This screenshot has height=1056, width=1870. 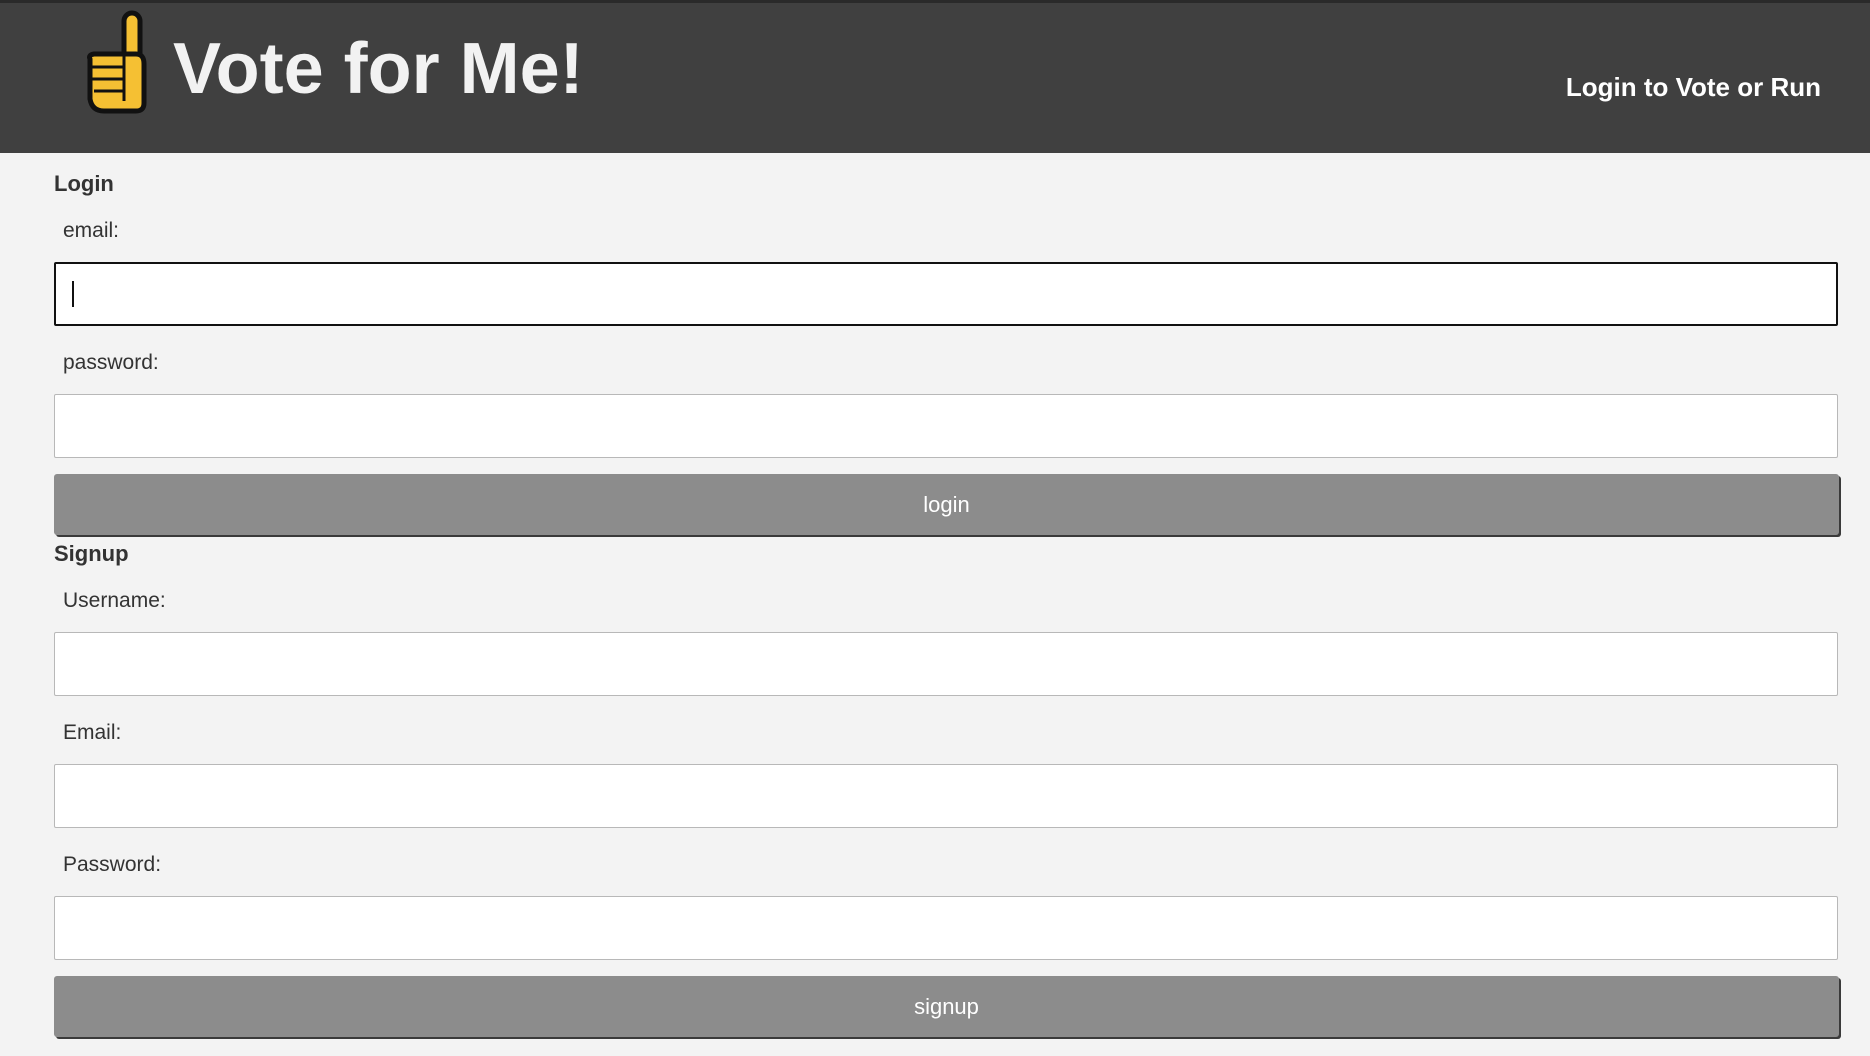 I want to click on login-email-input, so click(x=946, y=294).